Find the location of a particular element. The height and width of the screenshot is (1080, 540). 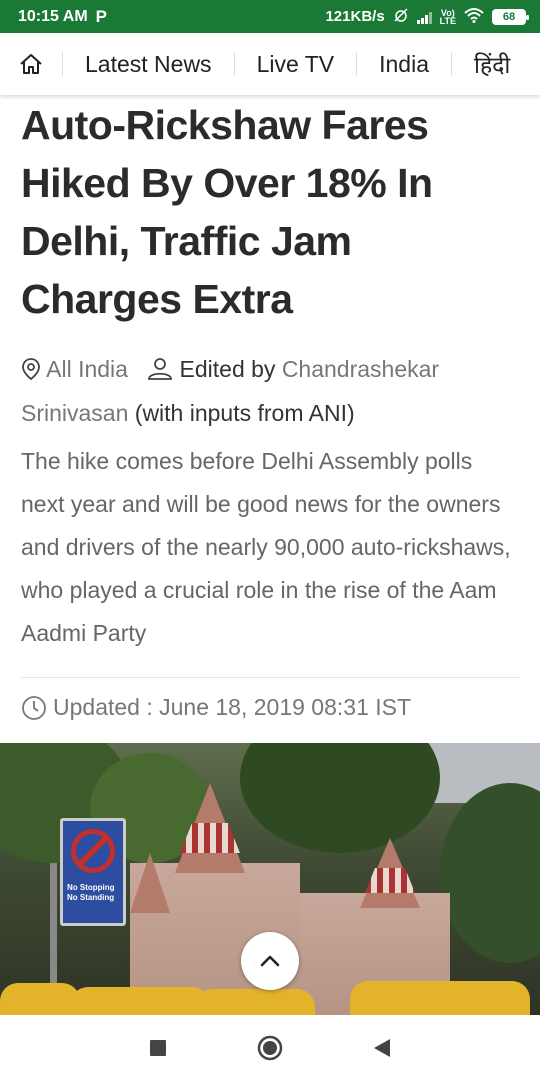

system-nav-bar is located at coordinates (270, 1047).